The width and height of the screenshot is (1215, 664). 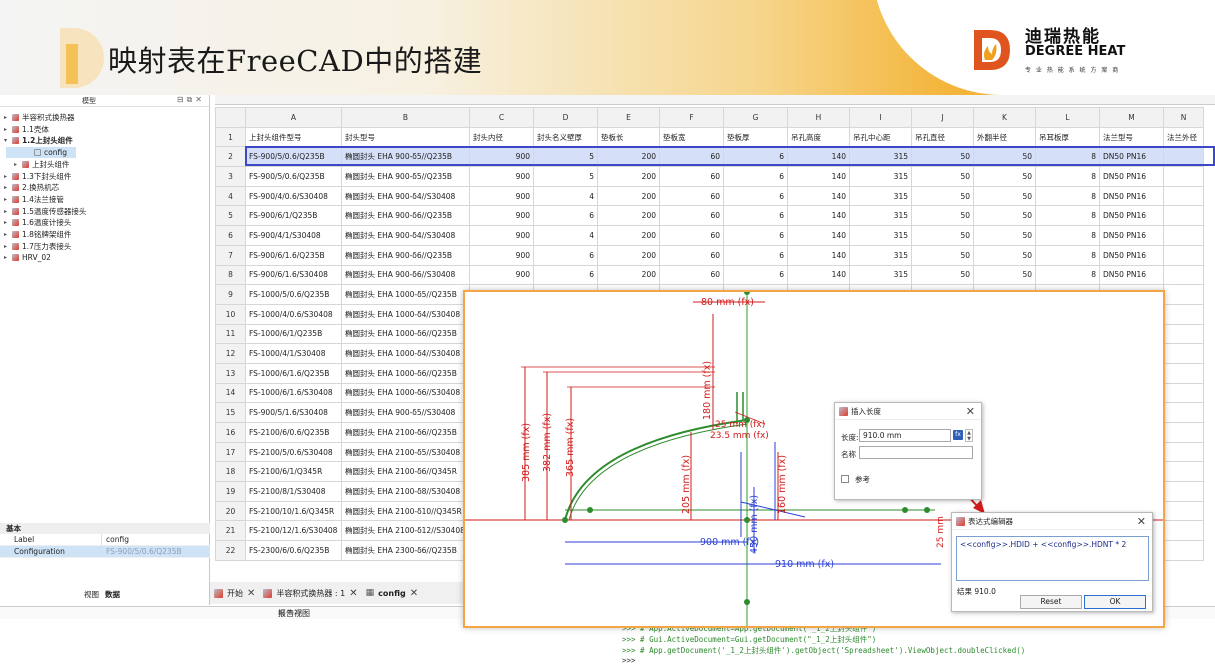 What do you see at coordinates (739, 436) in the screenshot?
I see `dim-label-23-5: 23.5 mm (fx)` at bounding box center [739, 436].